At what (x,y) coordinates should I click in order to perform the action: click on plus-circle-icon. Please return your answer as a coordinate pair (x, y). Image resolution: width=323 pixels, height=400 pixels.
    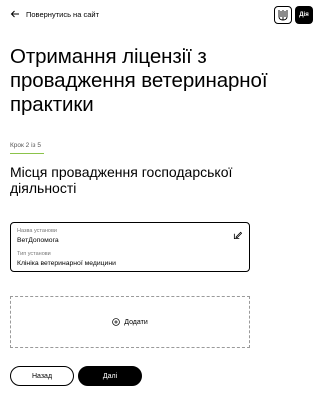
    Looking at the image, I should click on (116, 322).